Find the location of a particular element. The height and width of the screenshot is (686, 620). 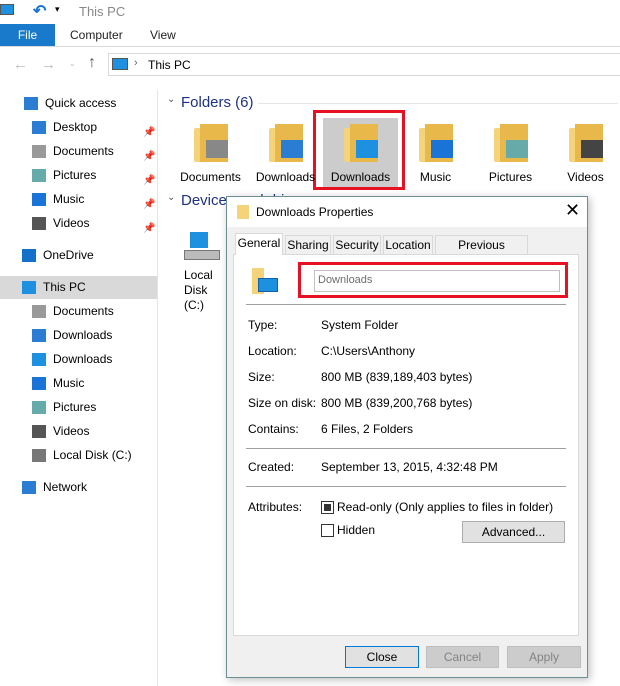

undo-icon: ↶ is located at coordinates (39, 11).